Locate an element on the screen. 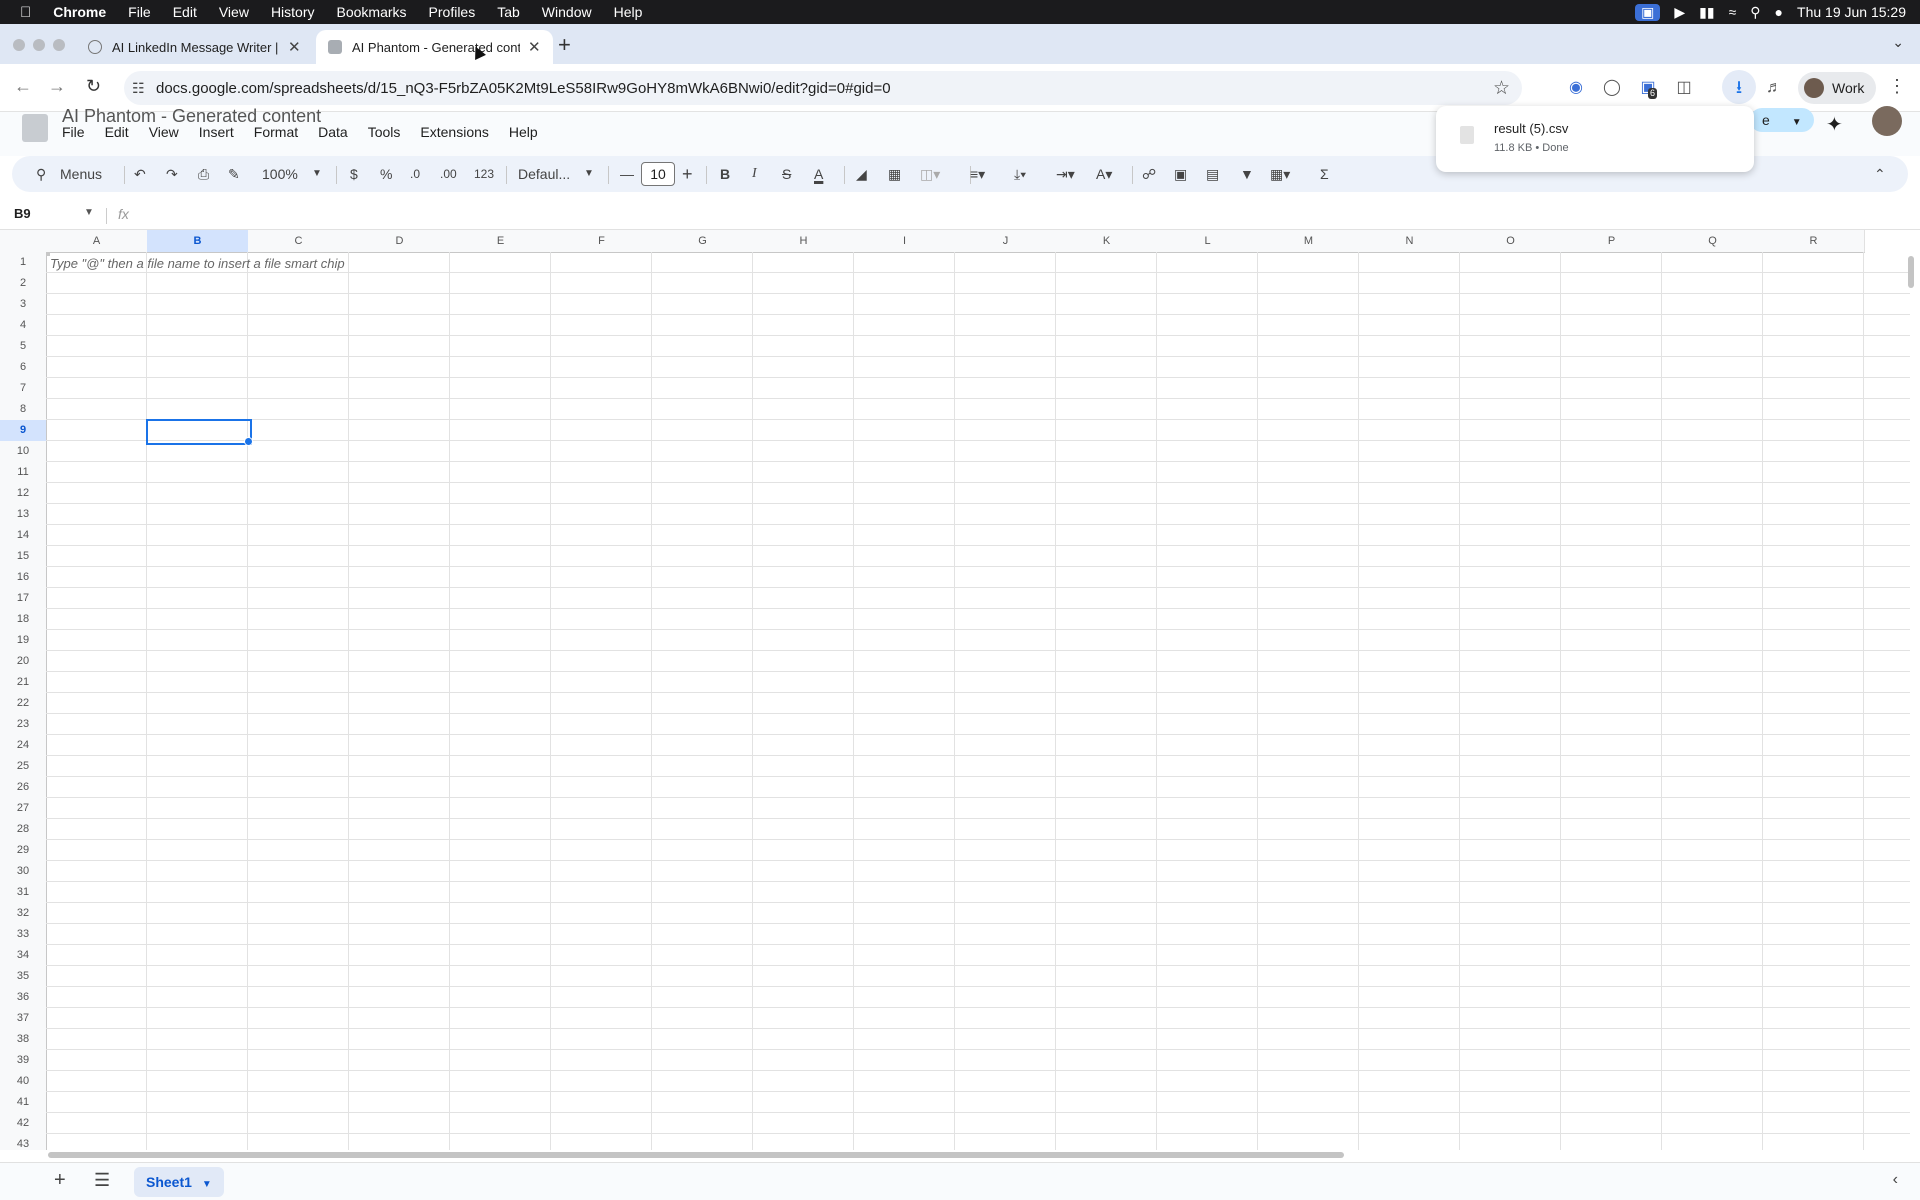 This screenshot has width=1920, height=1200. tab-close-icon: ✕ is located at coordinates (534, 47).